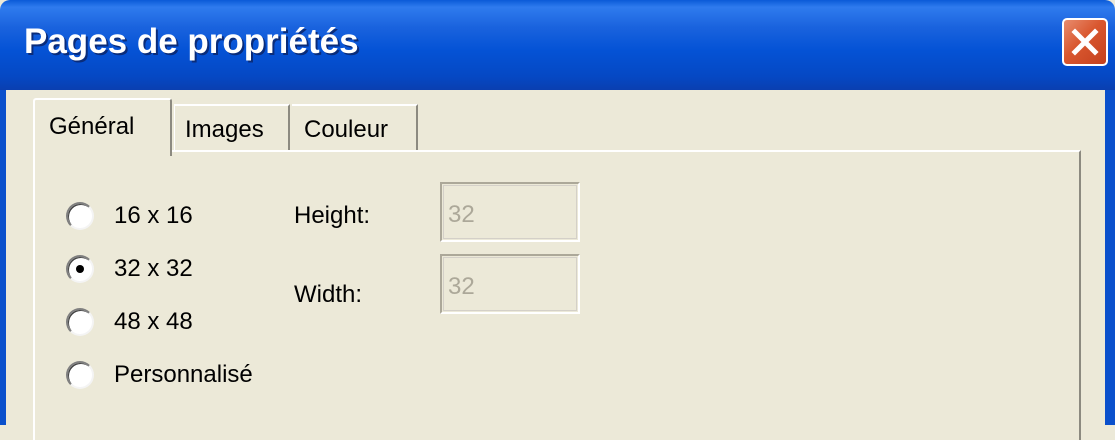 This screenshot has width=1115, height=440. I want to click on radio-label: Personnalisé, so click(183, 374).